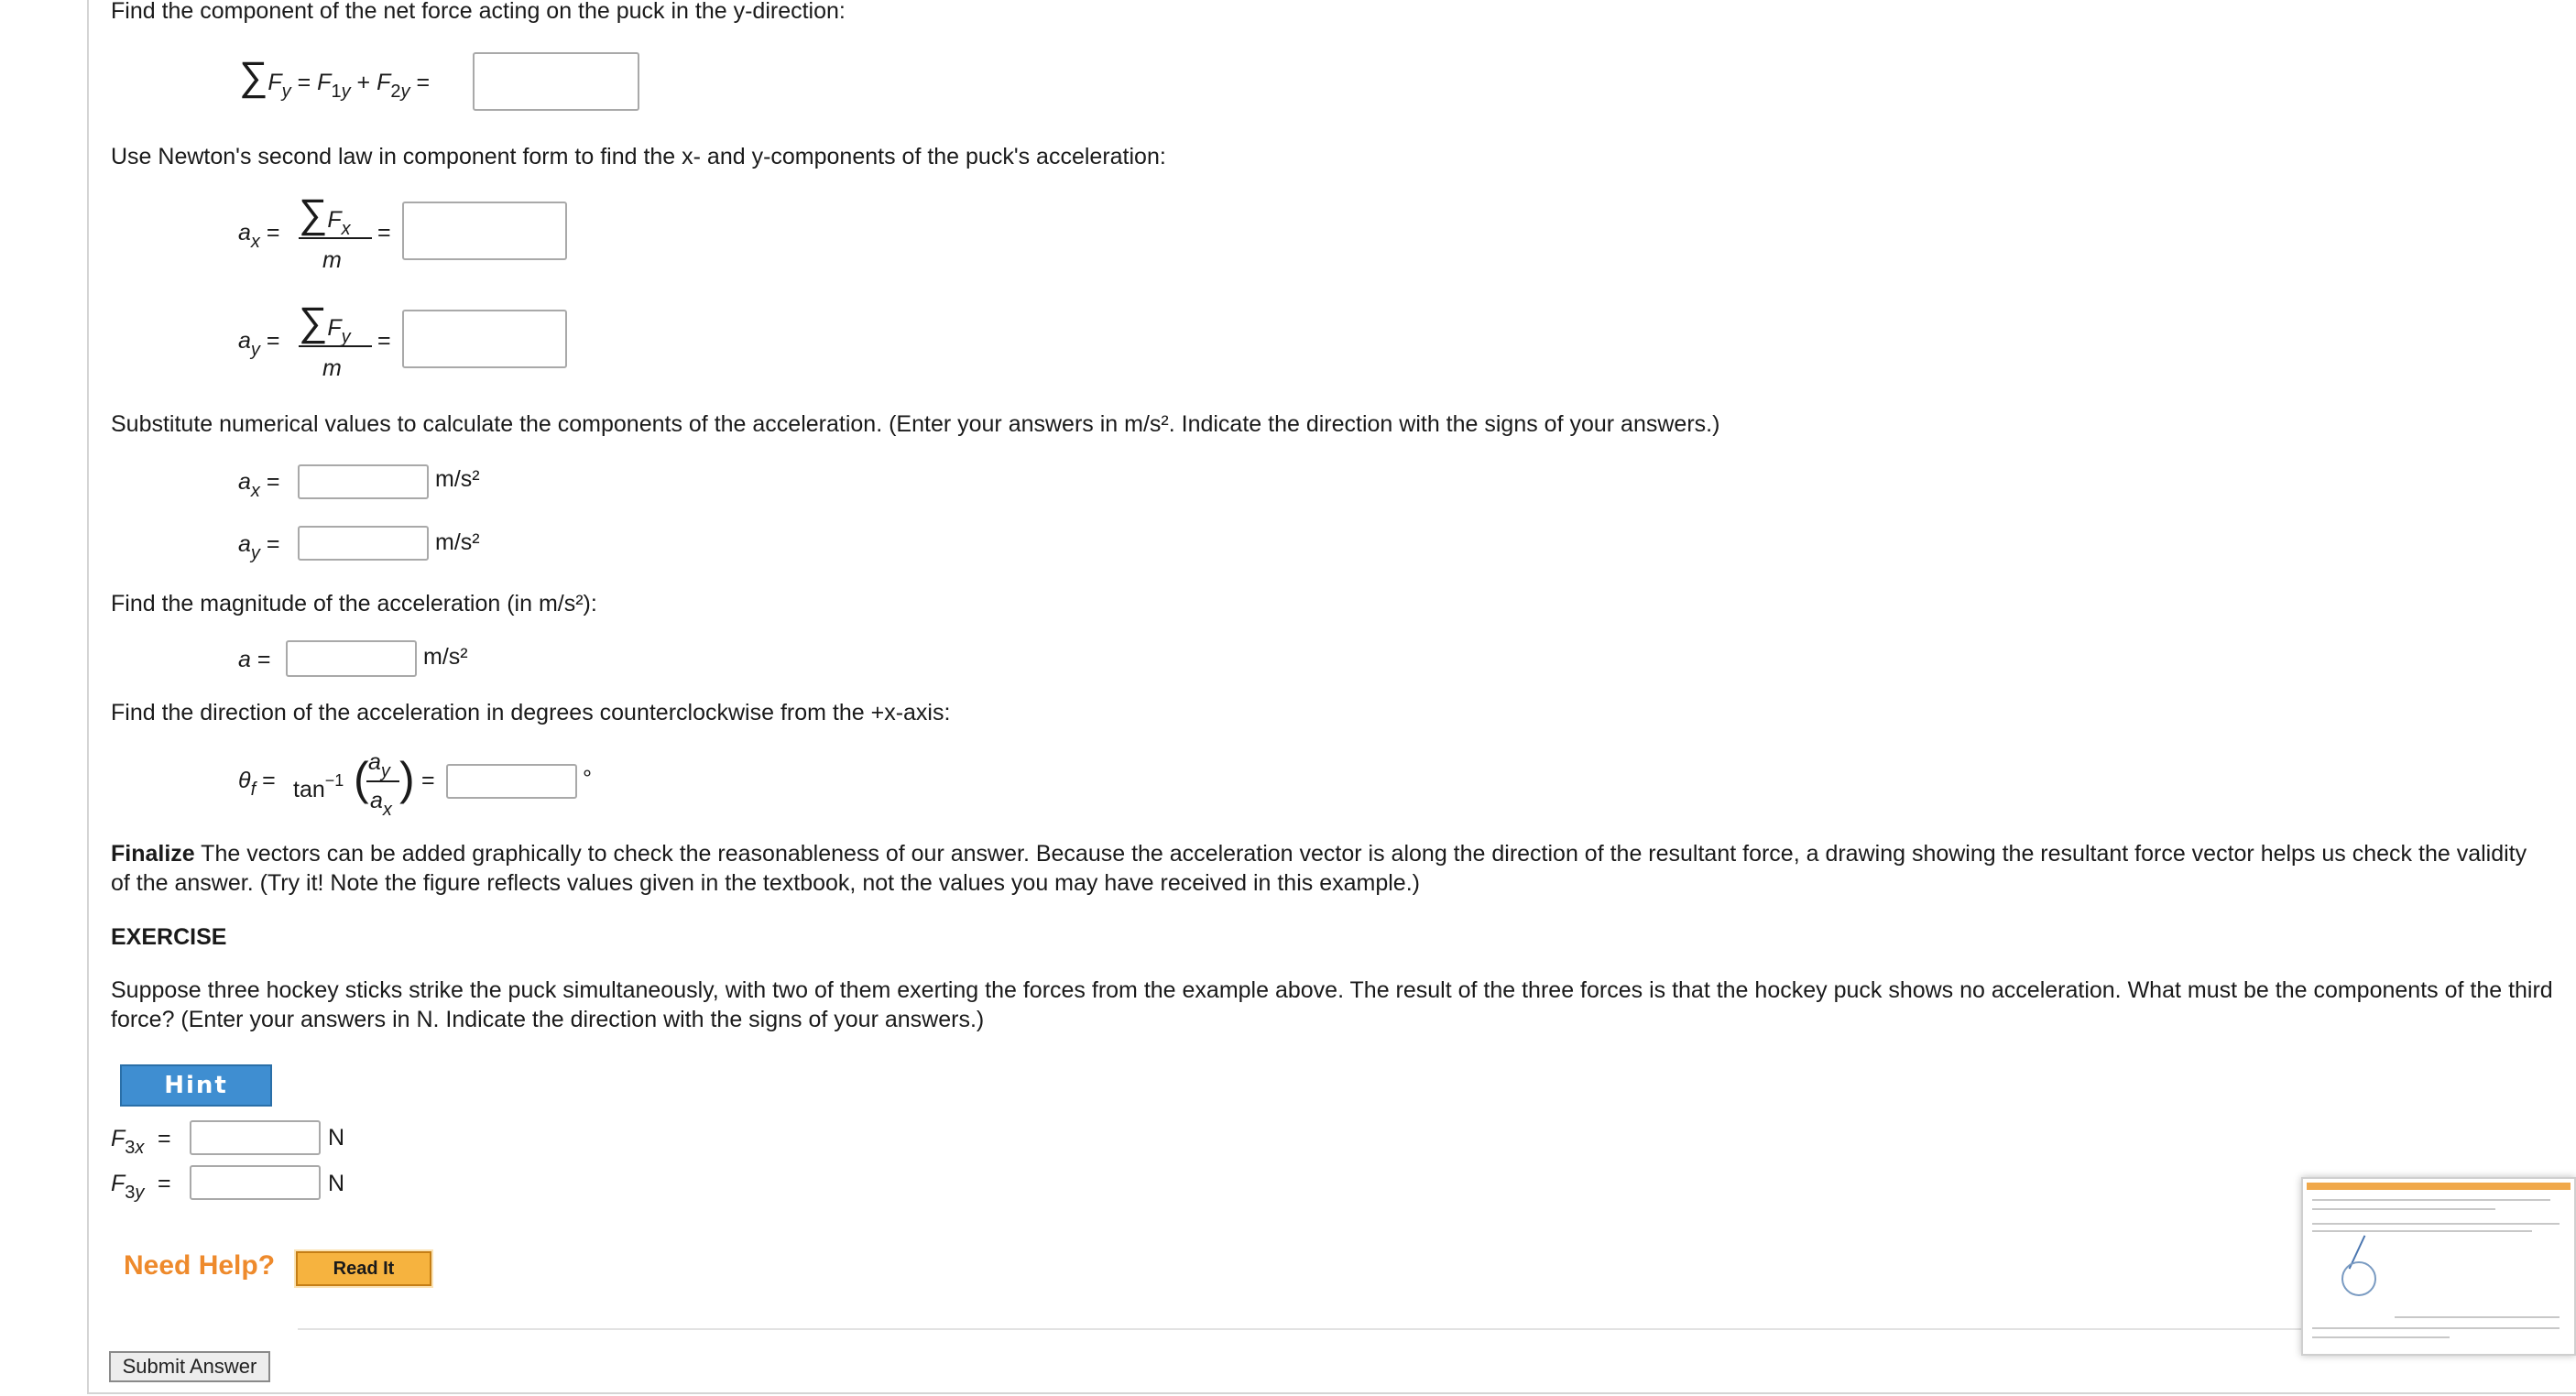 This screenshot has width=2576, height=1396. What do you see at coordinates (128, 1142) in the screenshot?
I see `f3x-label: F3x` at bounding box center [128, 1142].